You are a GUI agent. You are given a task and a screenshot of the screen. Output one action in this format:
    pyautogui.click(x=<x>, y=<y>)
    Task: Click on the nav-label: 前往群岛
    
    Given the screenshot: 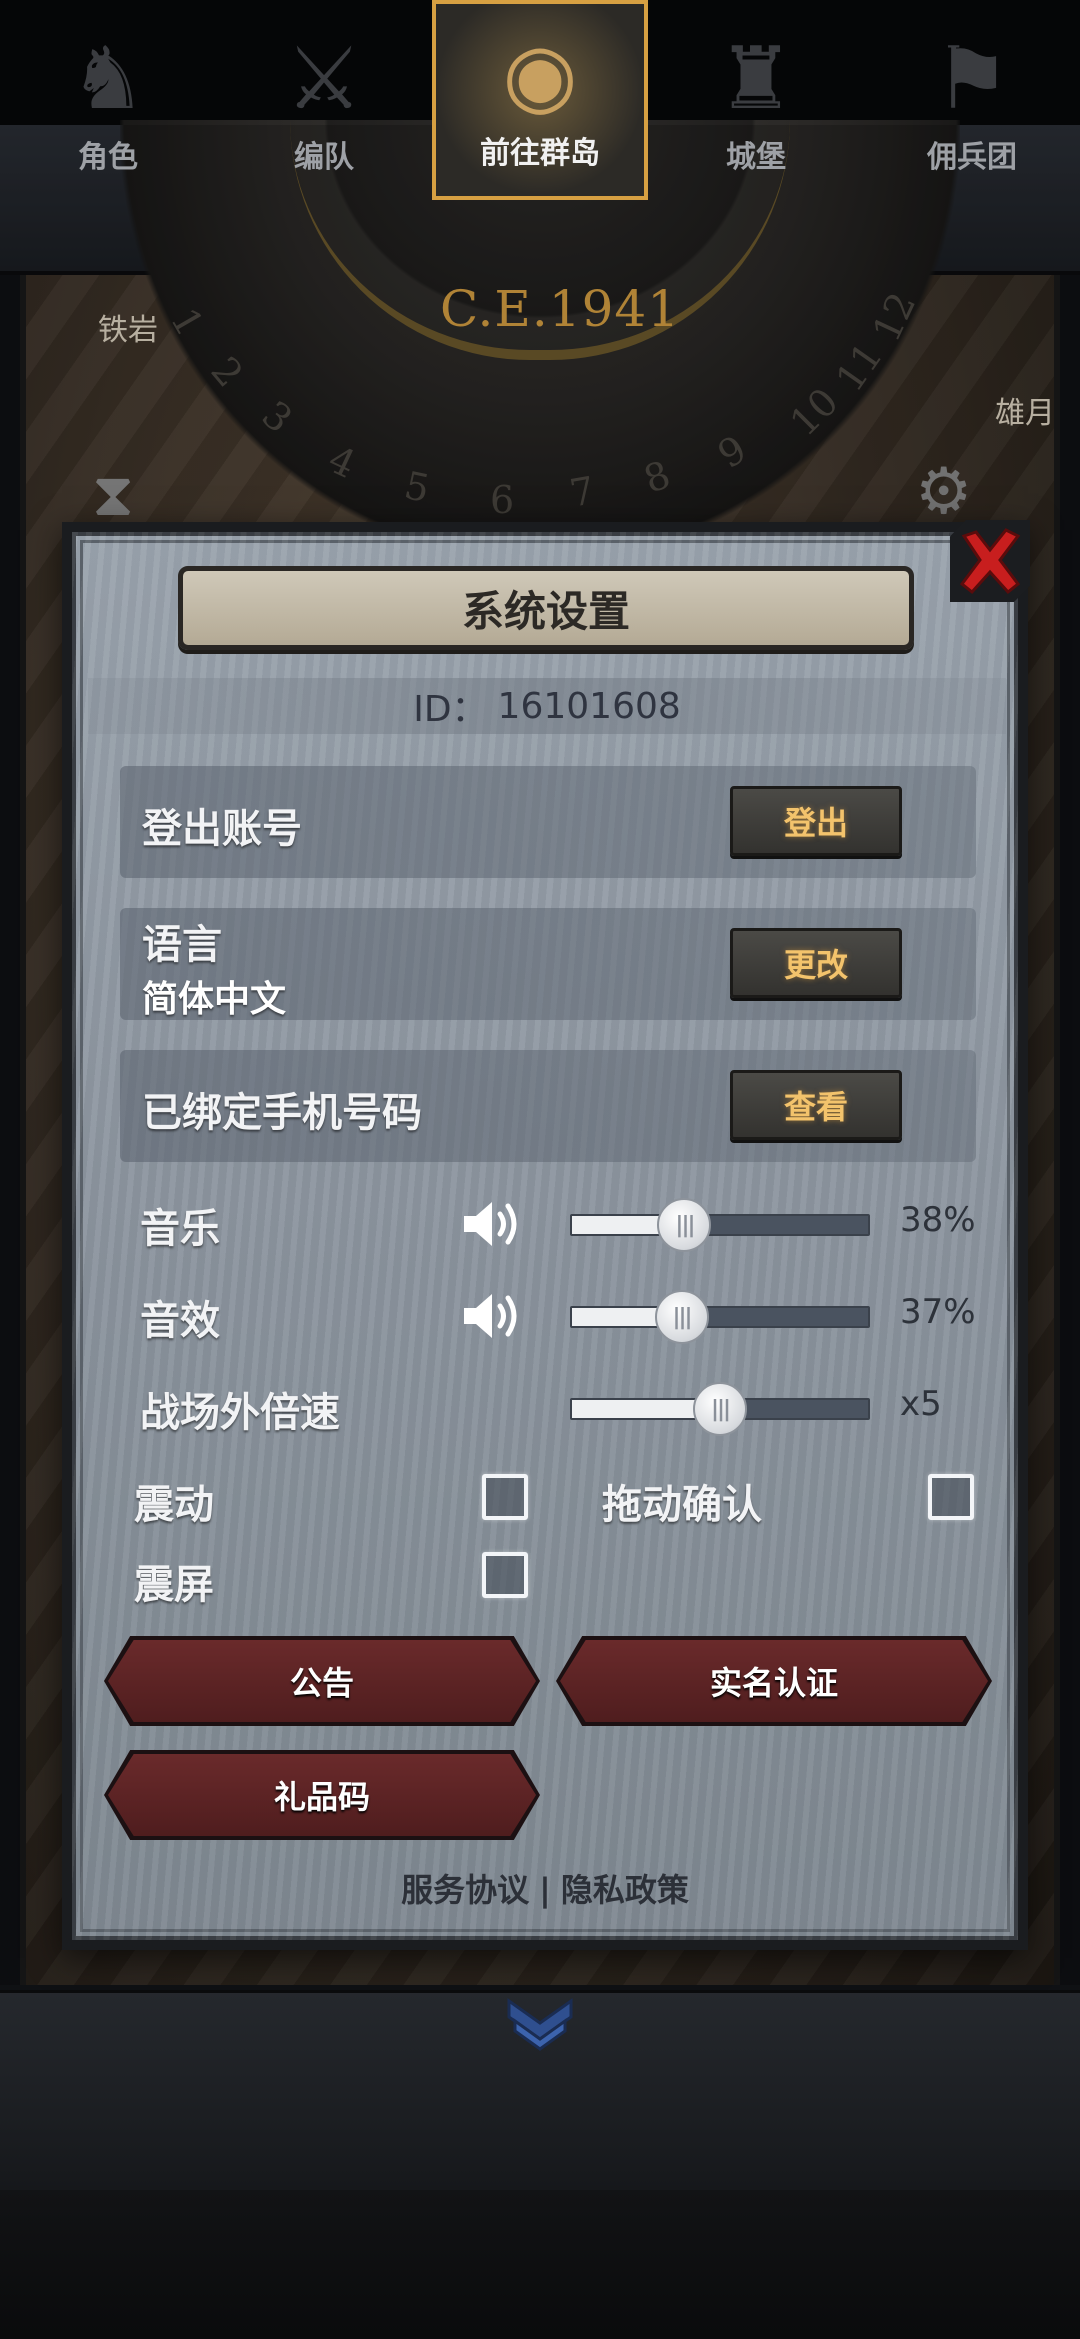 What is the action you would take?
    pyautogui.click(x=540, y=153)
    